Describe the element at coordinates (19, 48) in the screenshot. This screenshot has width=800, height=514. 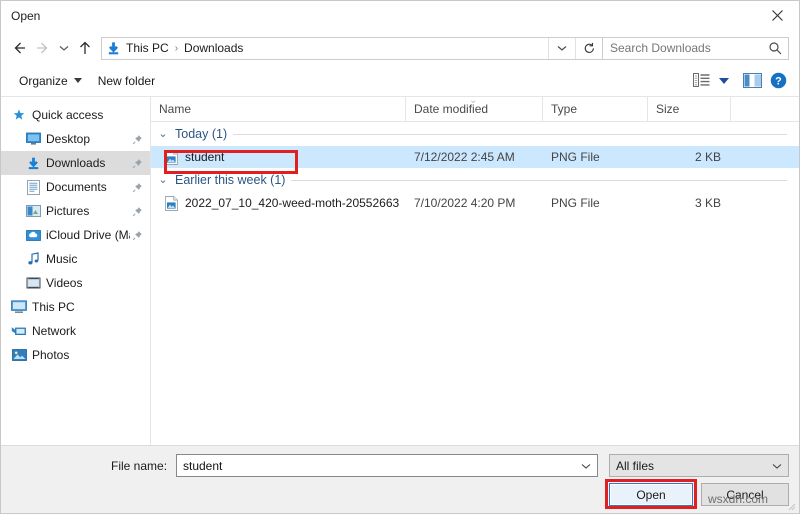
I see `back-button` at that location.